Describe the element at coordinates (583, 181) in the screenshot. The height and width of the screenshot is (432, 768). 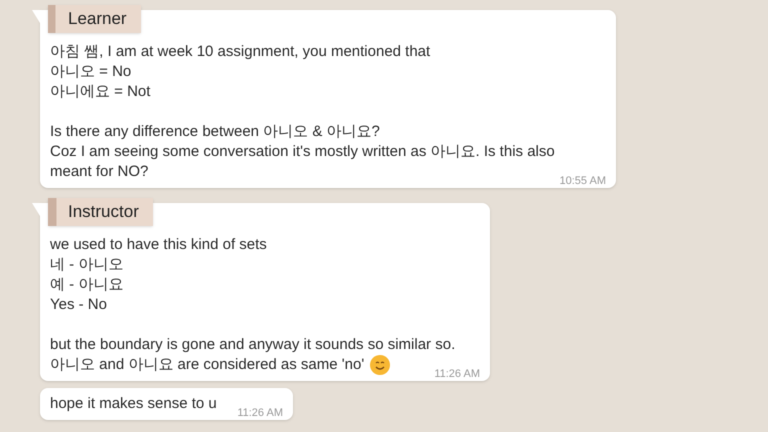
I see `message-time: 10:55 AM` at that location.